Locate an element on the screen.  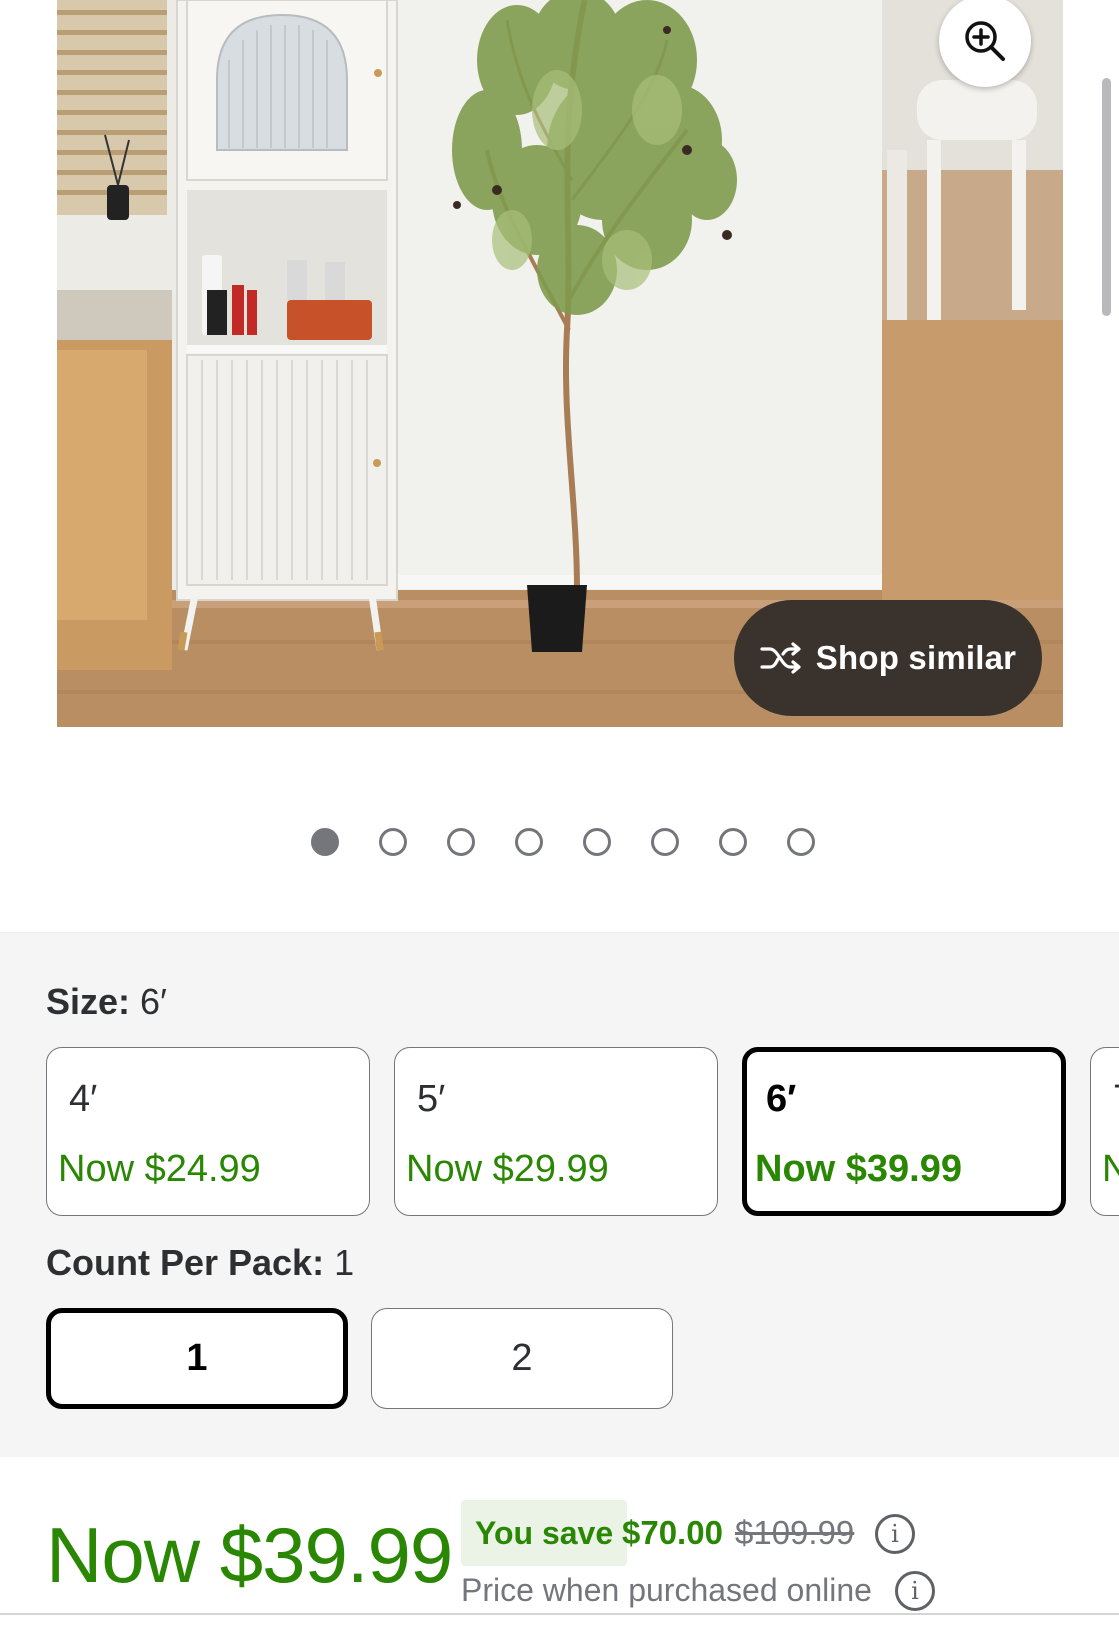
image-carousel-dots is located at coordinates (559, 842).